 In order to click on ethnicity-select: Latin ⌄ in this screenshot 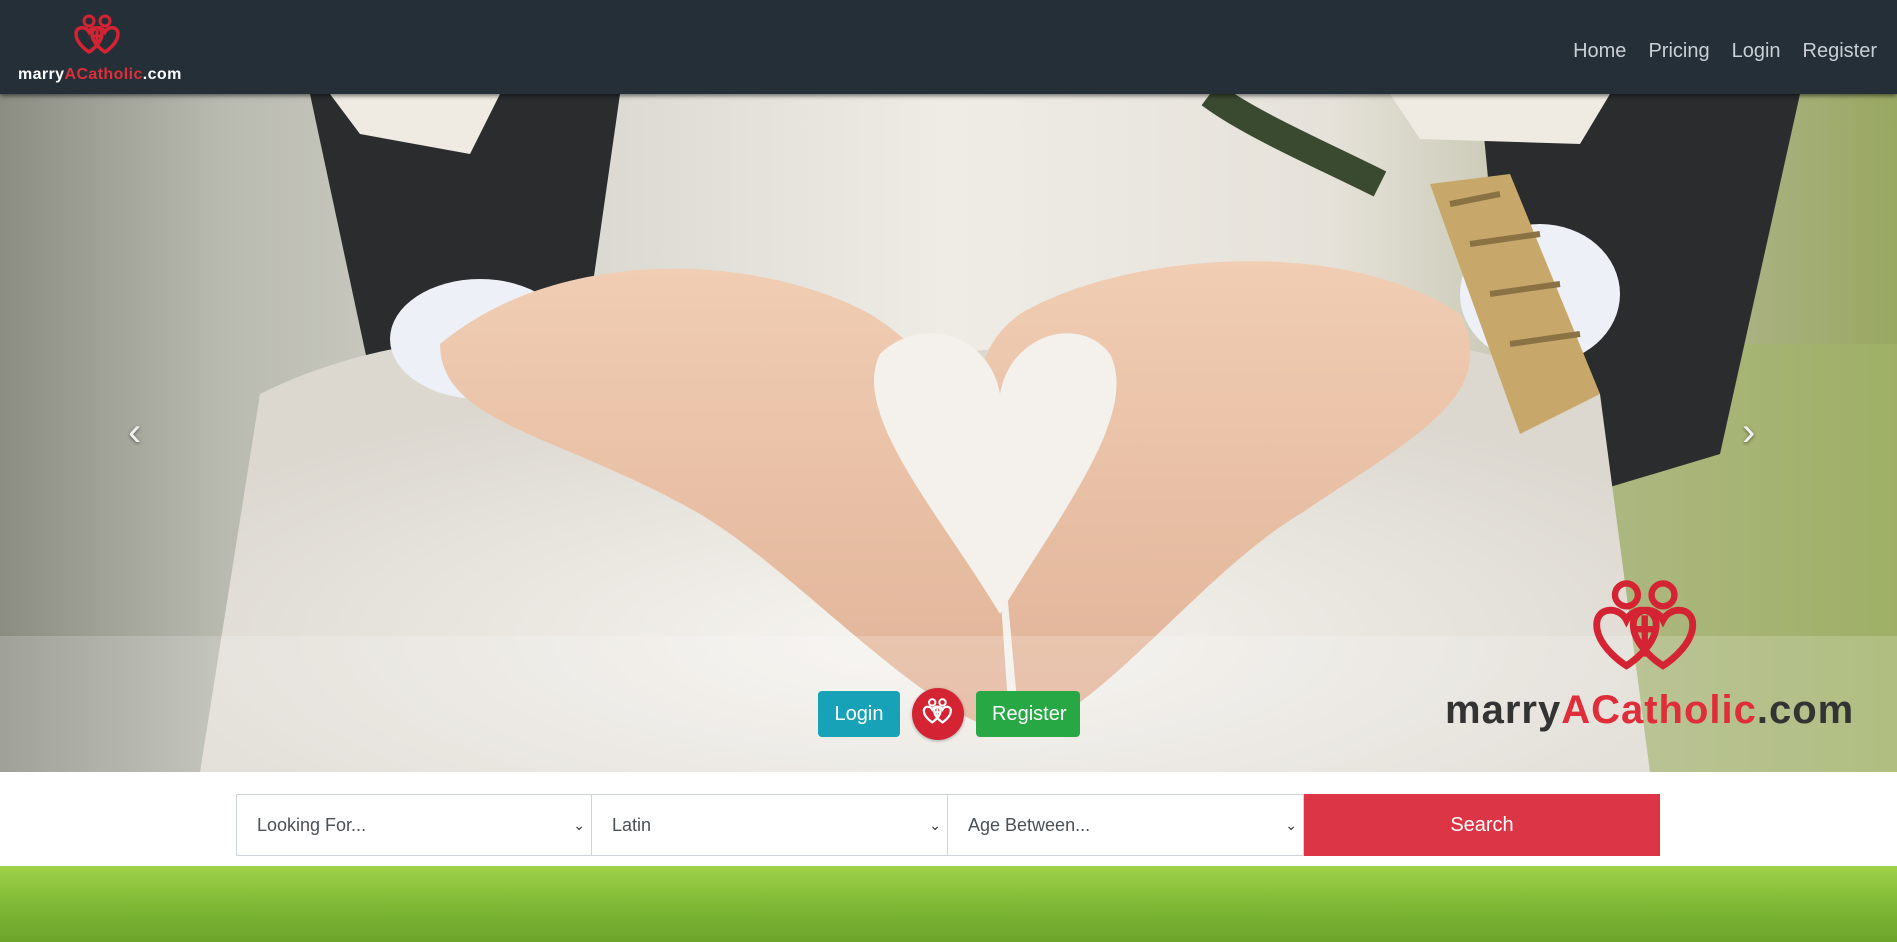, I will do `click(770, 825)`.